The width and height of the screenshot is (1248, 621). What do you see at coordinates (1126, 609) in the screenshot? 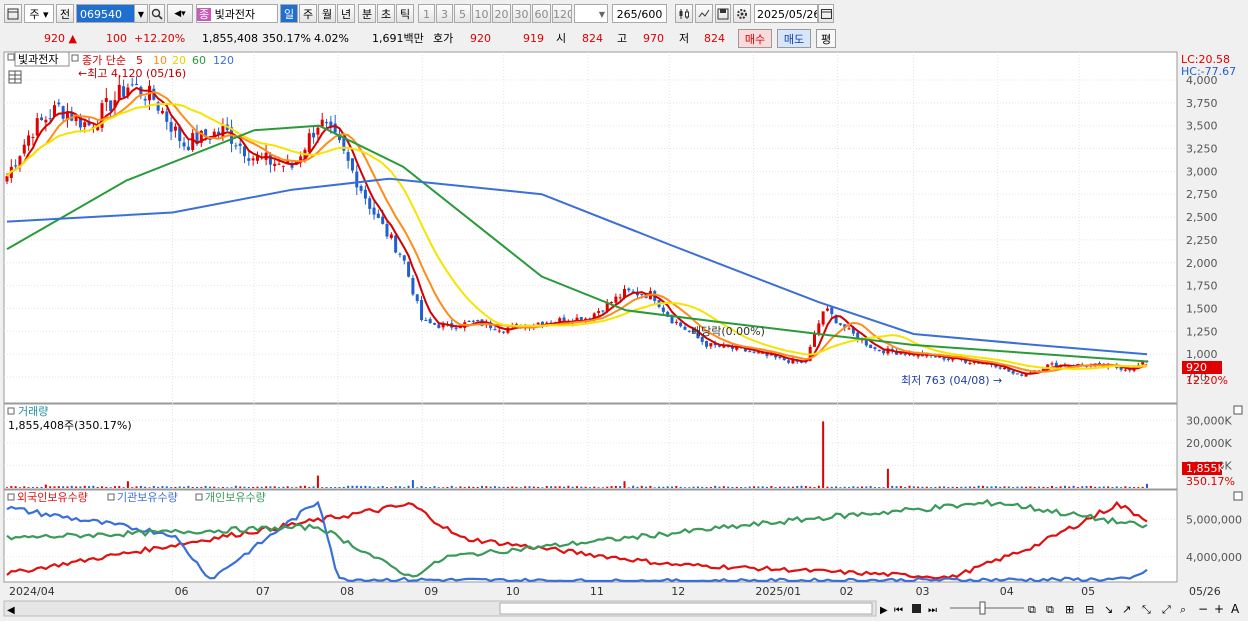
I see `ruler-icon: ↗` at bounding box center [1126, 609].